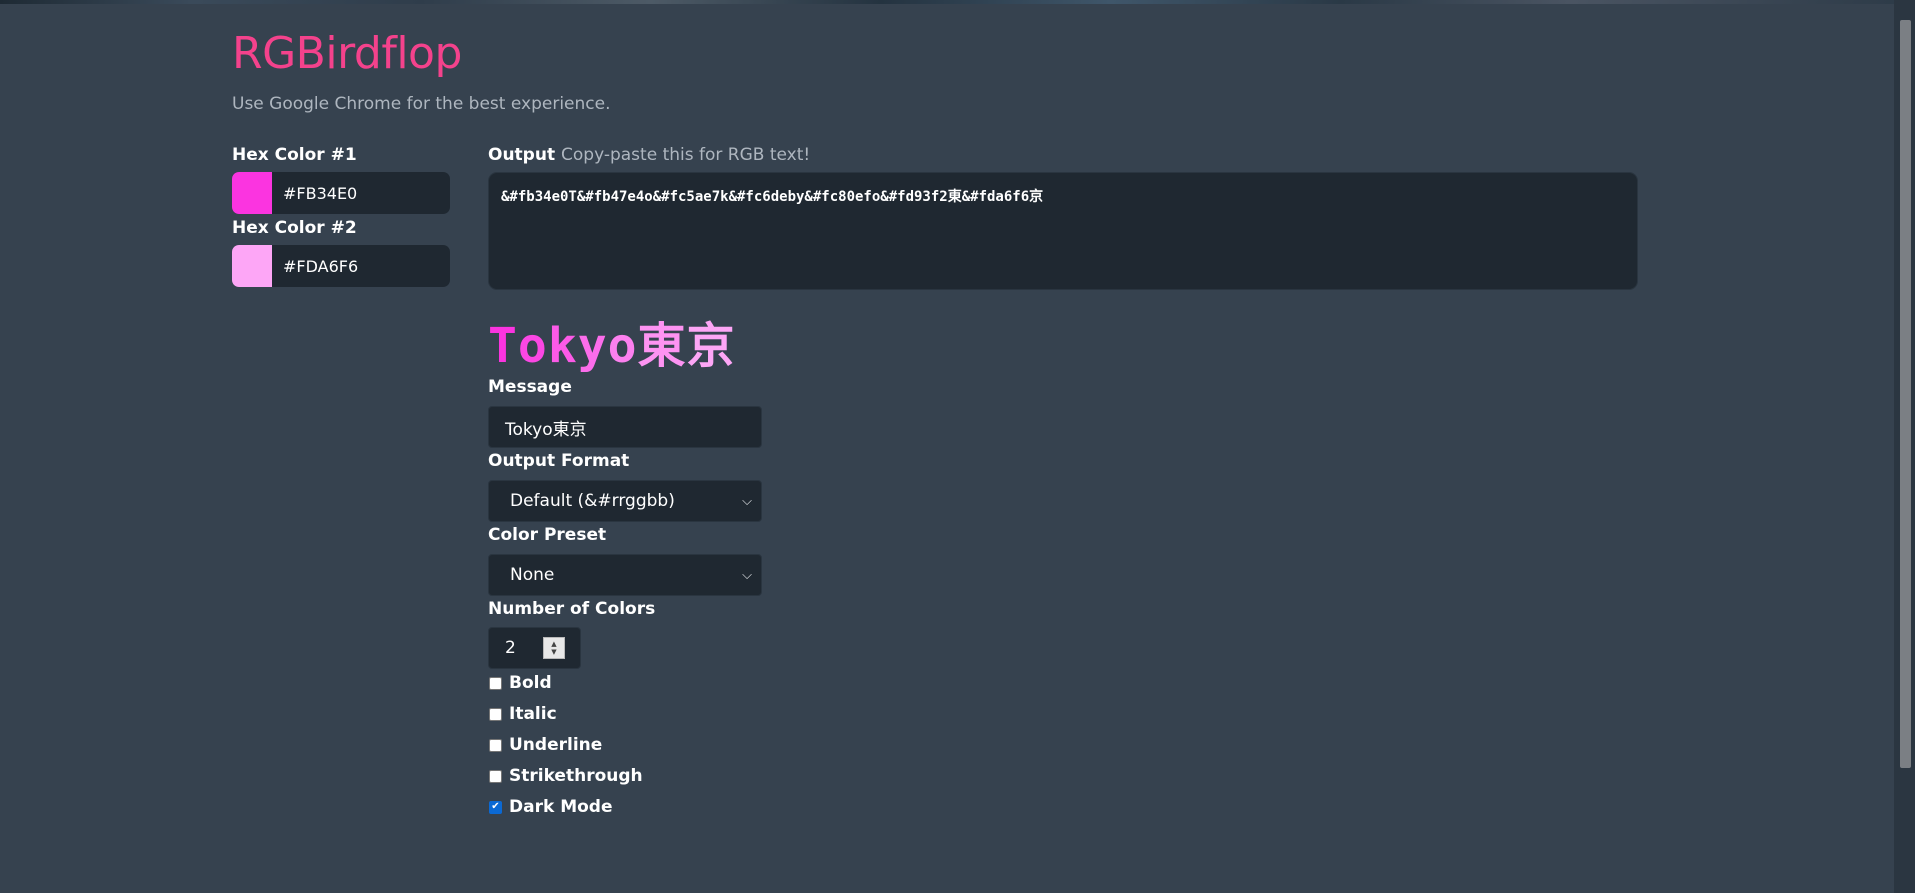 Image resolution: width=1915 pixels, height=893 pixels. What do you see at coordinates (530, 387) in the screenshot?
I see `message-label: Message` at bounding box center [530, 387].